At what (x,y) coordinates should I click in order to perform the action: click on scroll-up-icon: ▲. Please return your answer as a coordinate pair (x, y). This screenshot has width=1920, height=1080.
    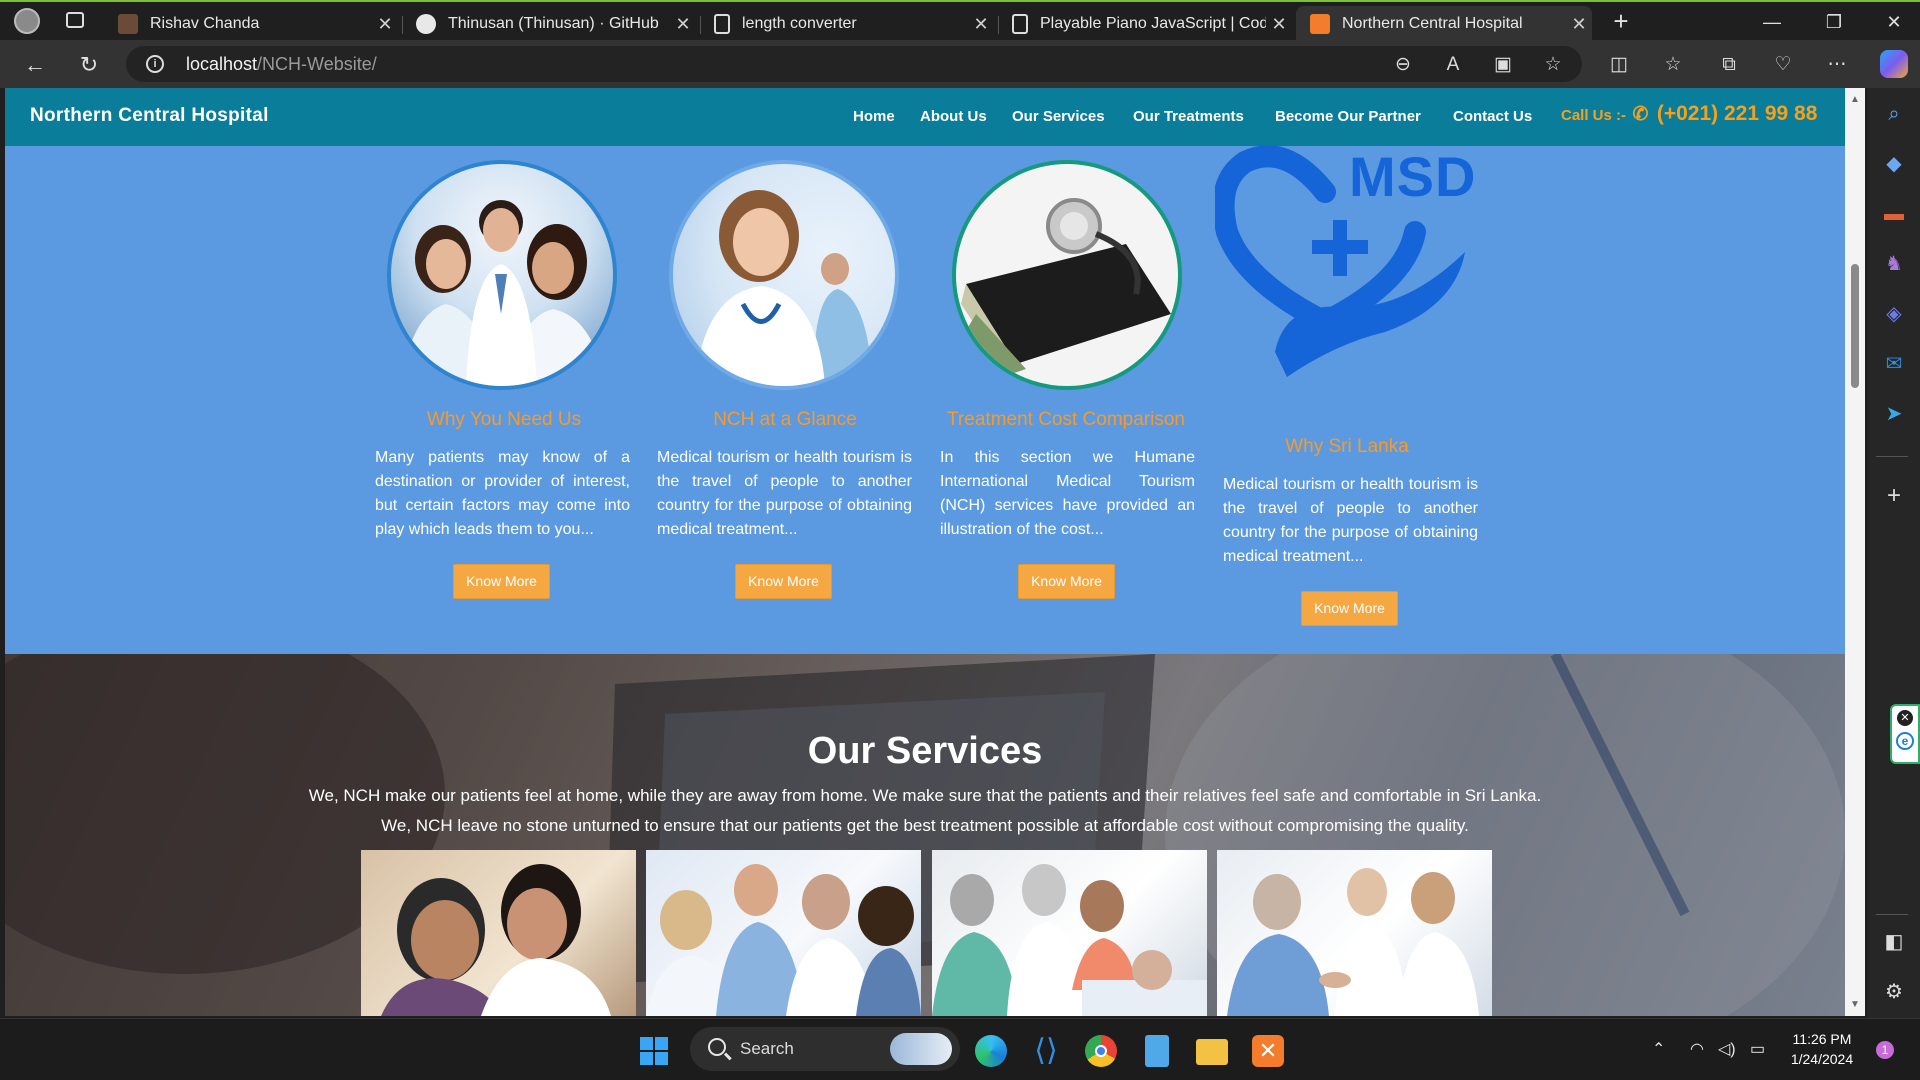
    Looking at the image, I should click on (1855, 99).